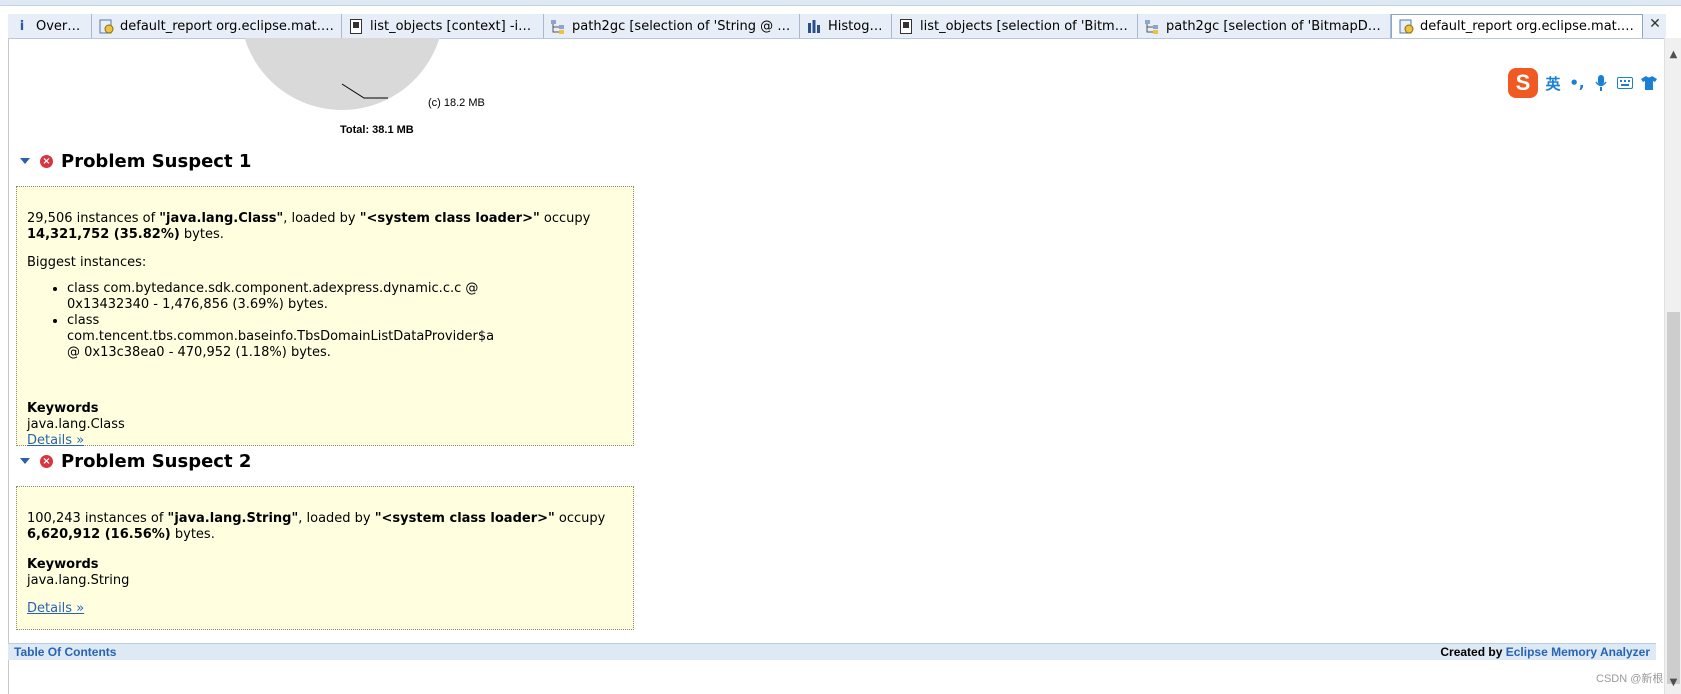 The image size is (1681, 694). I want to click on tab-5: Histogram, so click(846, 26).